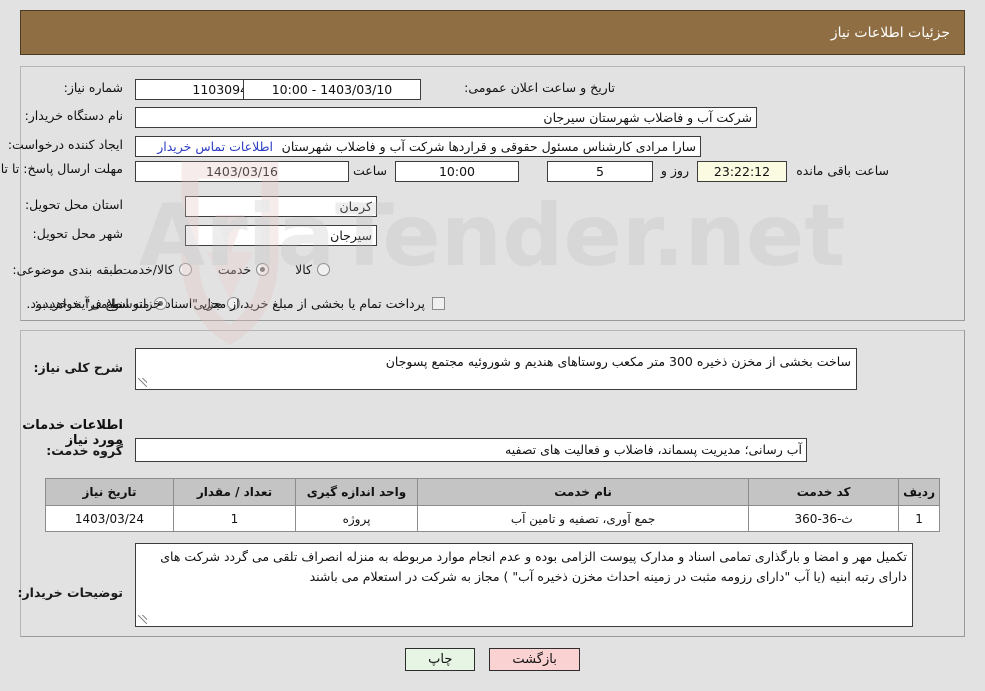 This screenshot has height=691, width=985. Describe the element at coordinates (583, 492) in the screenshot. I see `column-name: نام خدمت` at that location.